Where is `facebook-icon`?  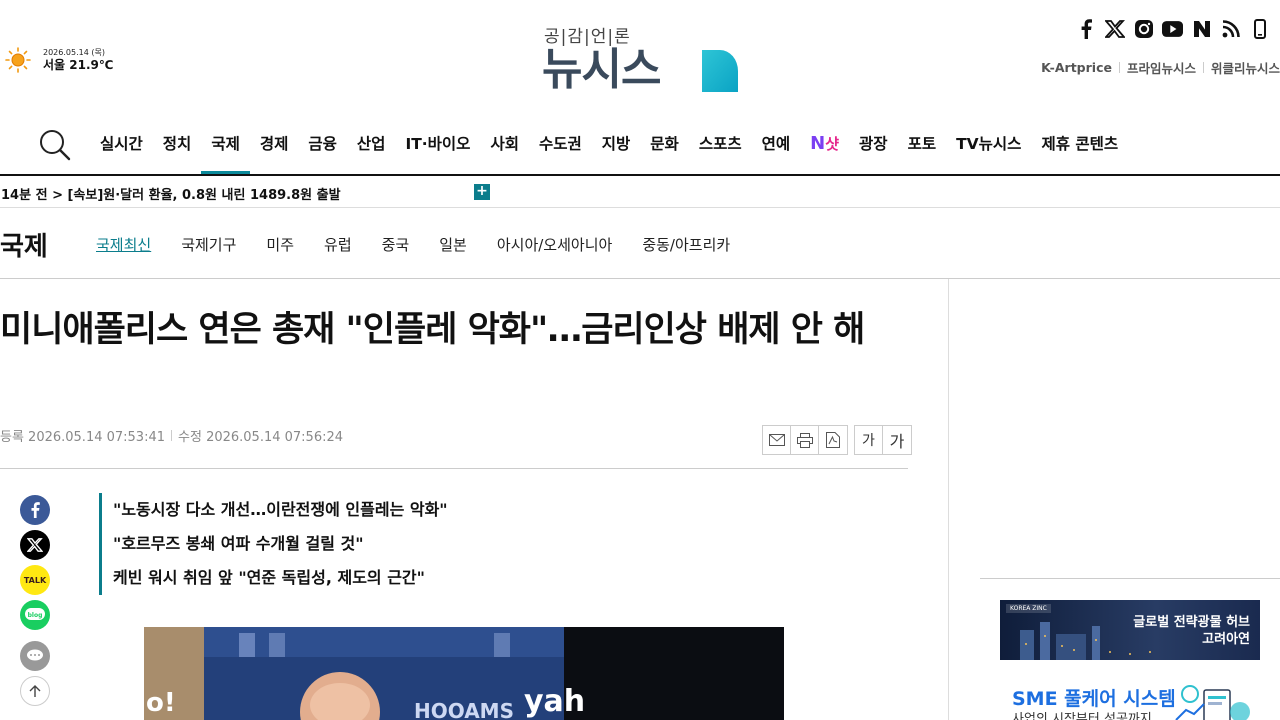
facebook-icon is located at coordinates (1085, 28).